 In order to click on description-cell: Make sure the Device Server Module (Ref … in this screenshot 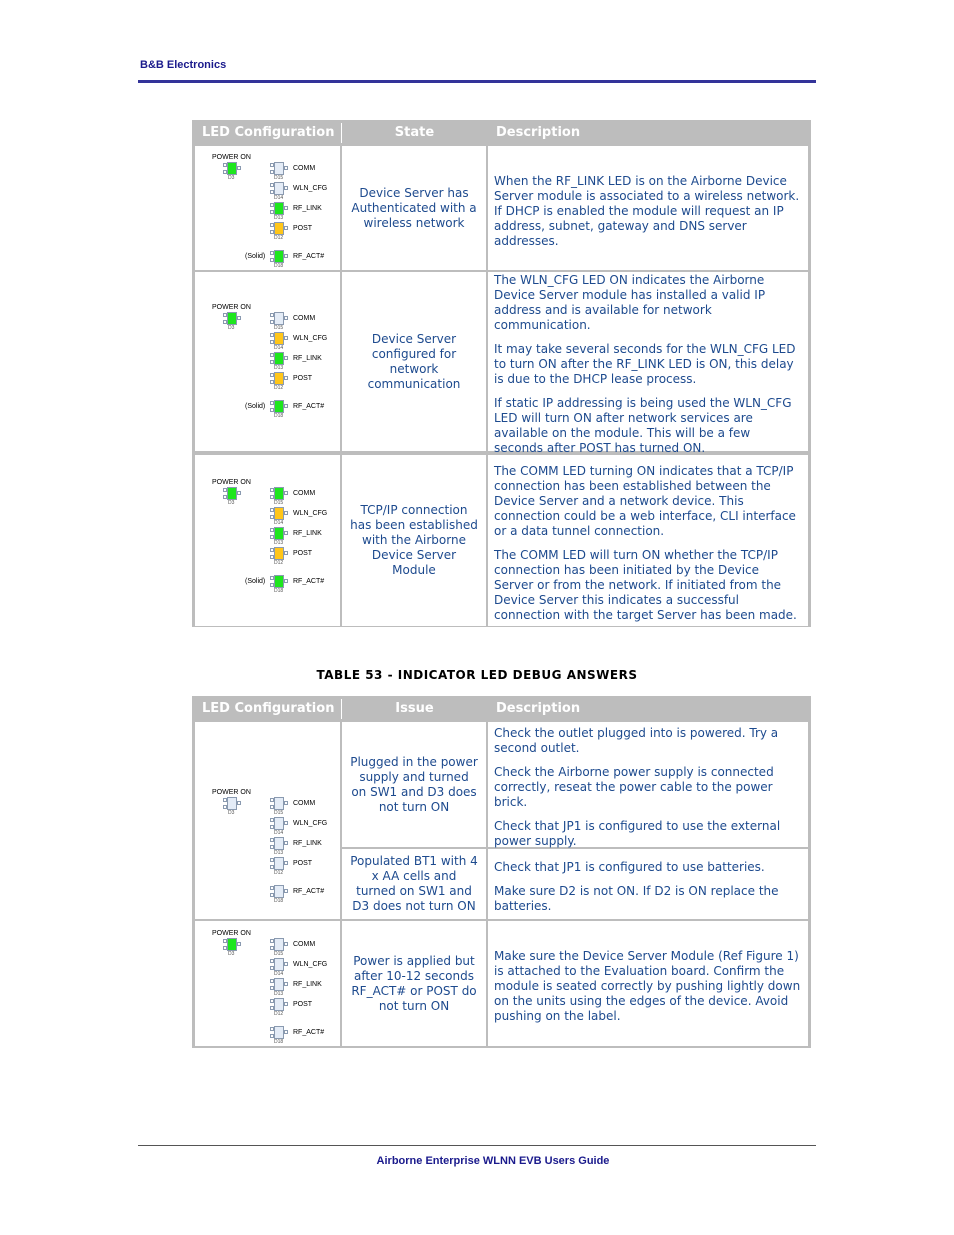, I will do `click(648, 983)`.